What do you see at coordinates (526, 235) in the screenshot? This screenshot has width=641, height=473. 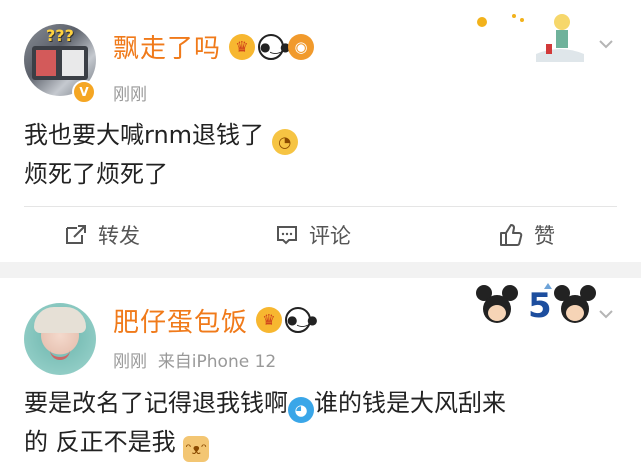 I see `like-button: 赞` at bounding box center [526, 235].